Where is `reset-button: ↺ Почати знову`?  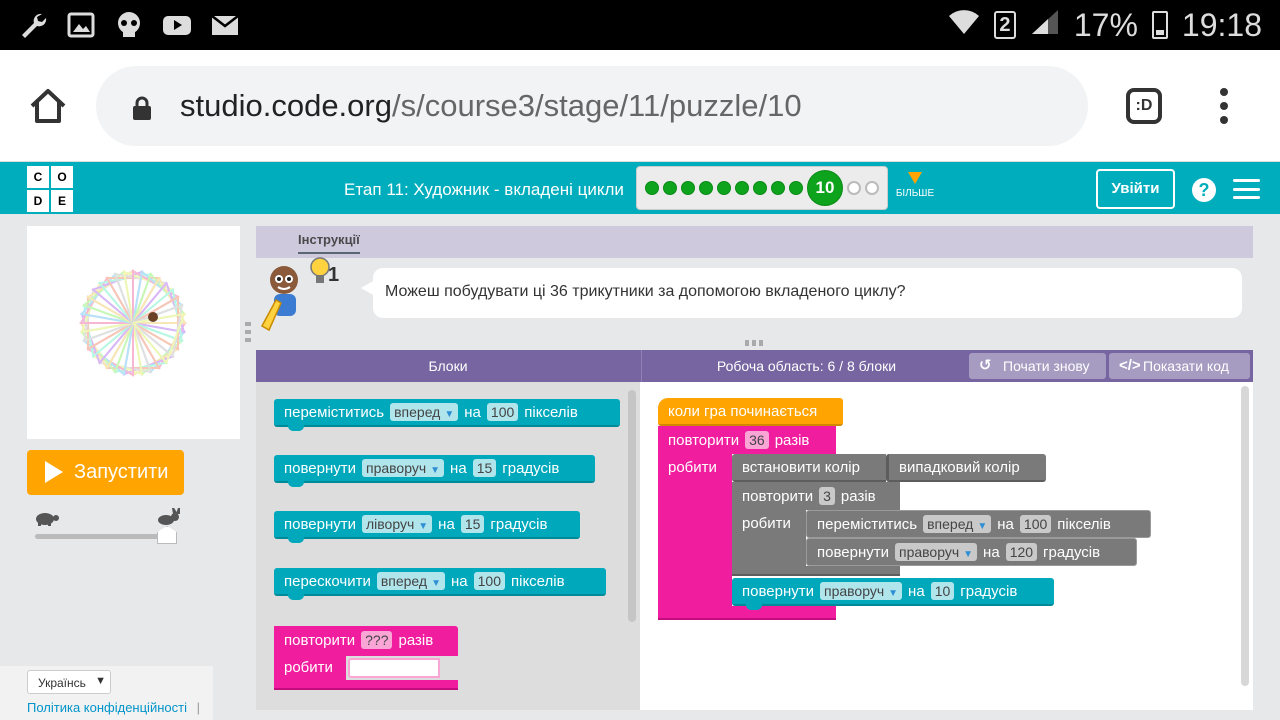
reset-button: ↺ Почати знову is located at coordinates (1037, 366).